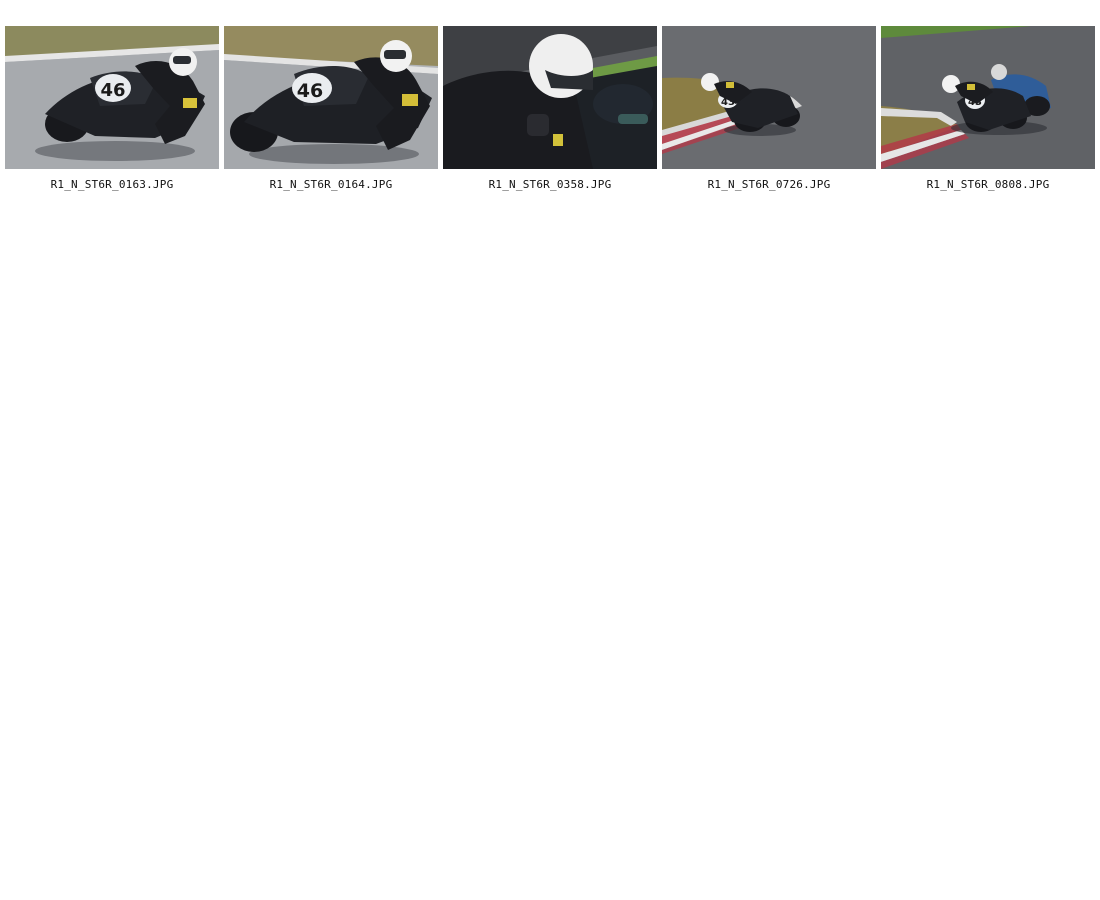  Describe the element at coordinates (331, 184) in the screenshot. I see `thumbnail-filename: R1_N_ST6R_0164.JPG` at that location.